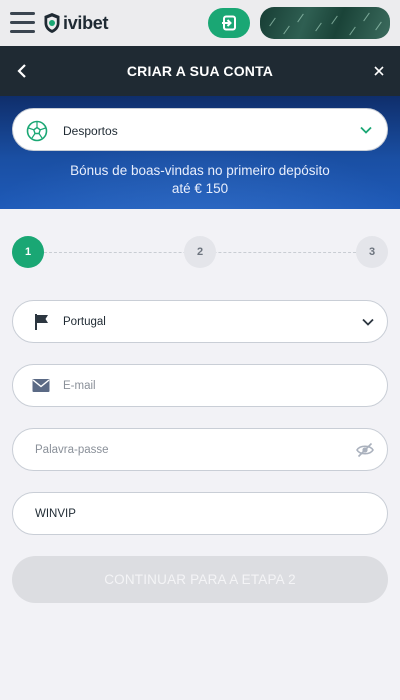  What do you see at coordinates (41, 322) in the screenshot?
I see `flag-icon` at bounding box center [41, 322].